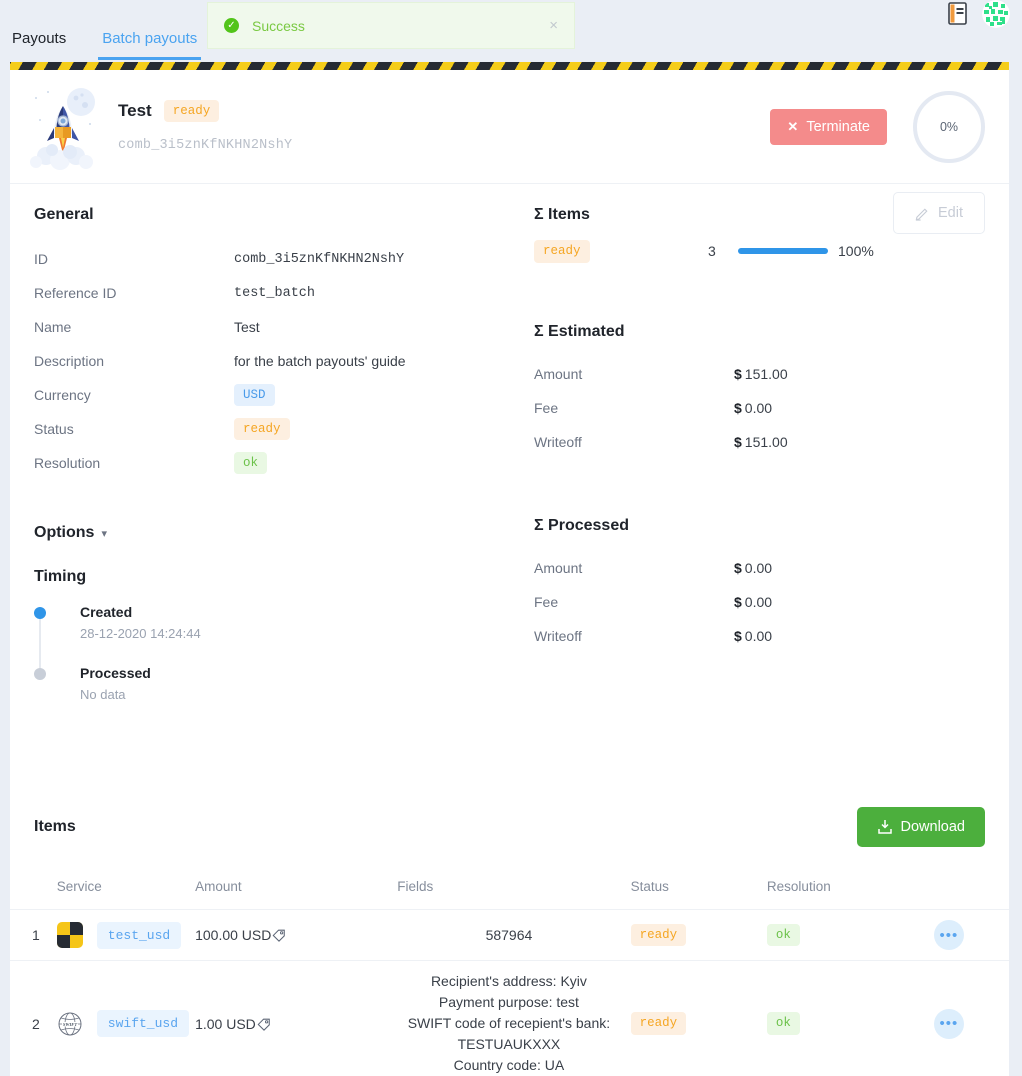 The image size is (1022, 1076). Describe the element at coordinates (509, 1023) in the screenshot. I see `field-line: SWIFT code of recepient's bank:` at that location.